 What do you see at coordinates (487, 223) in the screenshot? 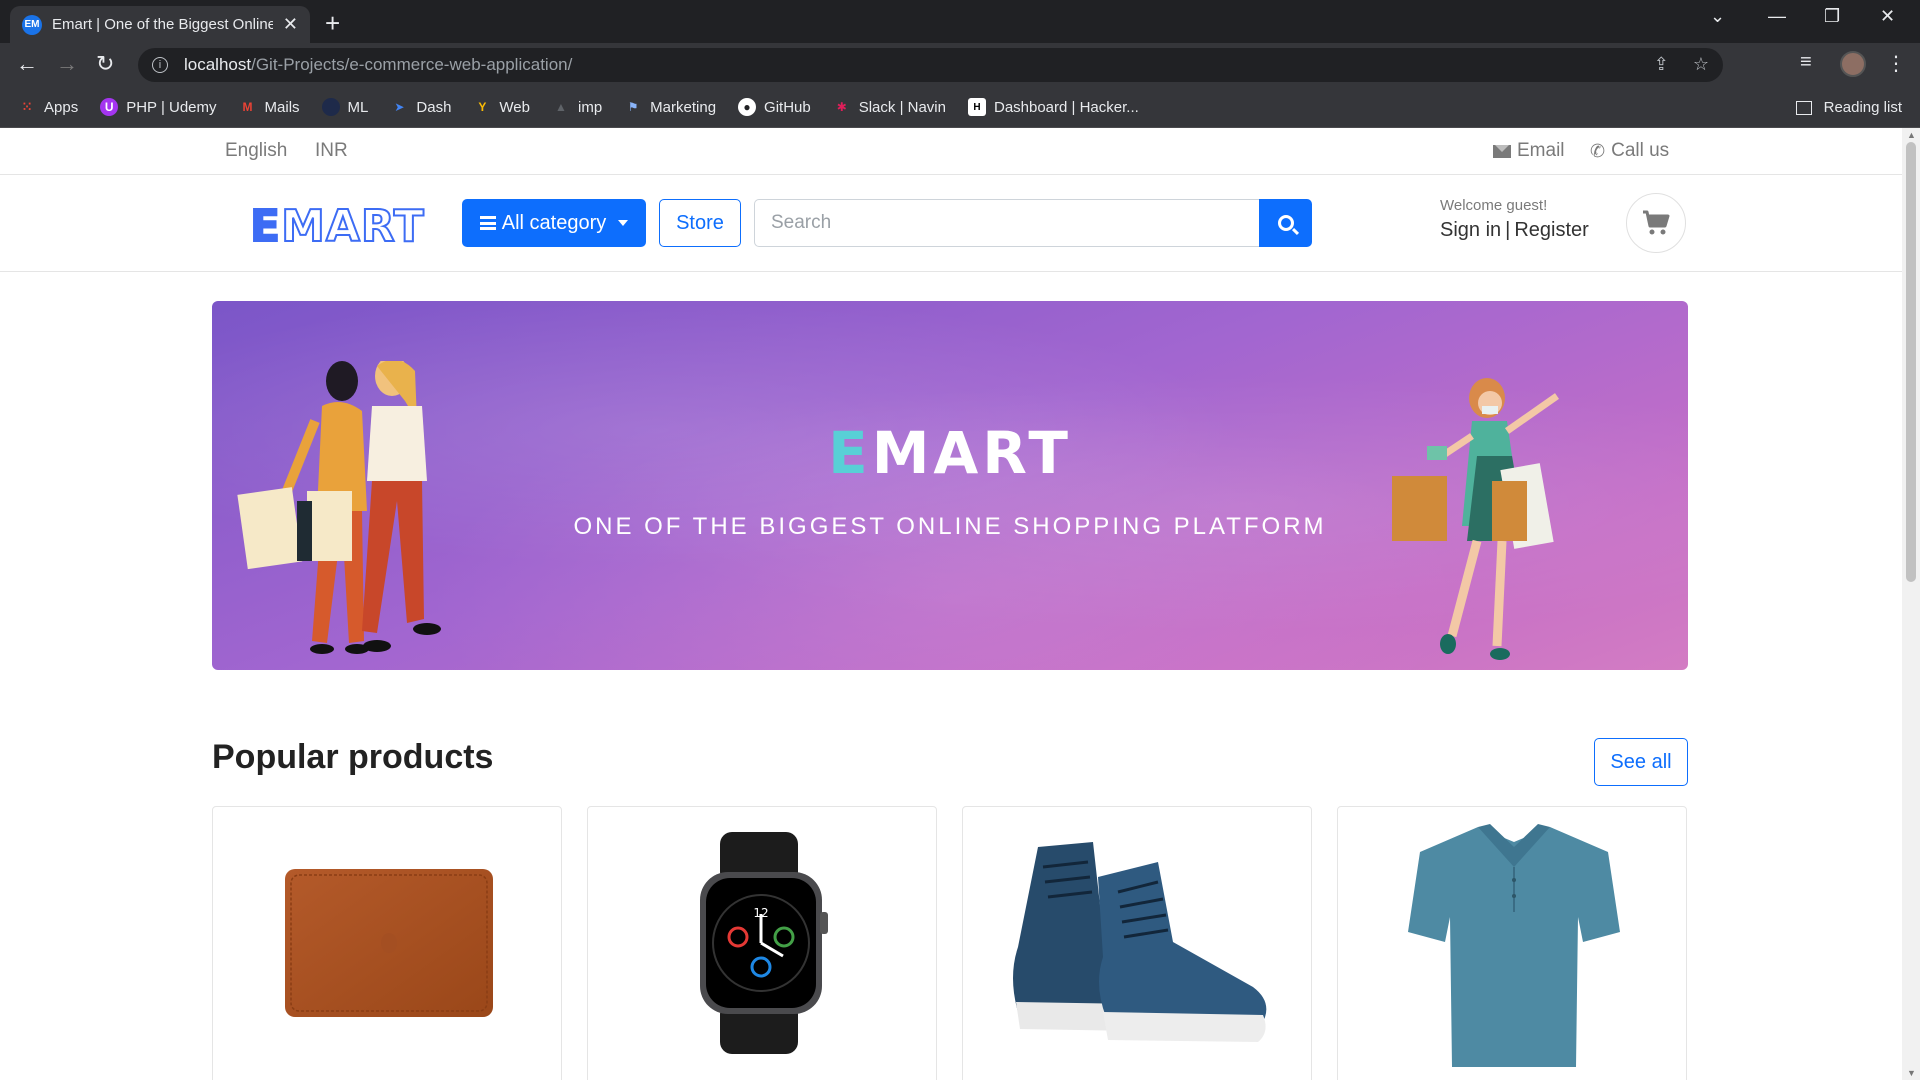
I see `menu-bars-icon` at bounding box center [487, 223].